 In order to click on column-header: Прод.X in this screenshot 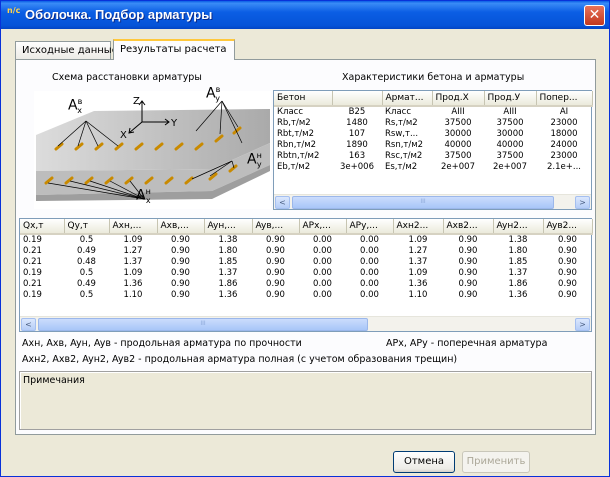, I will do `click(458, 99)`.